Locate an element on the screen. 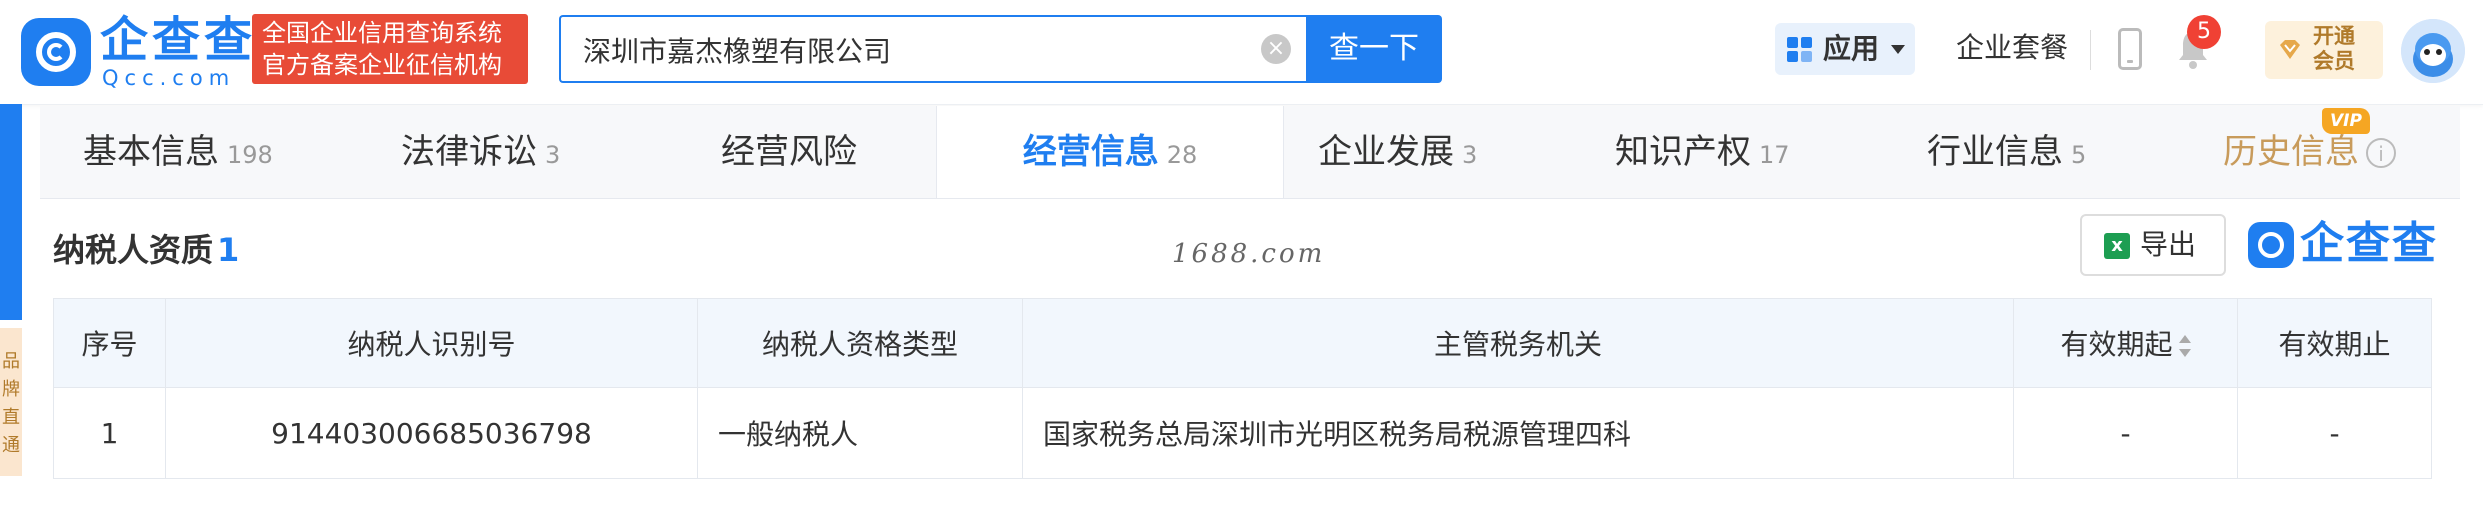 This screenshot has width=2483, height=505. left-edge-panel is located at coordinates (11, 212).